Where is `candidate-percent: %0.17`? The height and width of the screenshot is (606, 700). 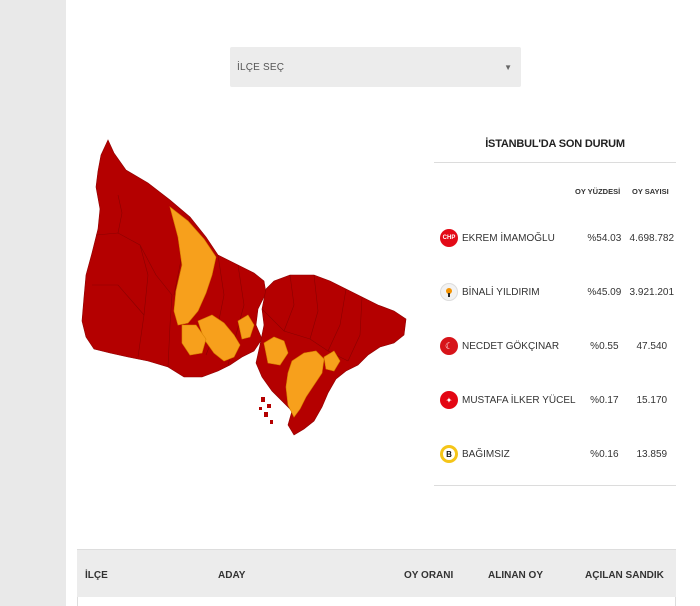 candidate-percent: %0.17 is located at coordinates (604, 400).